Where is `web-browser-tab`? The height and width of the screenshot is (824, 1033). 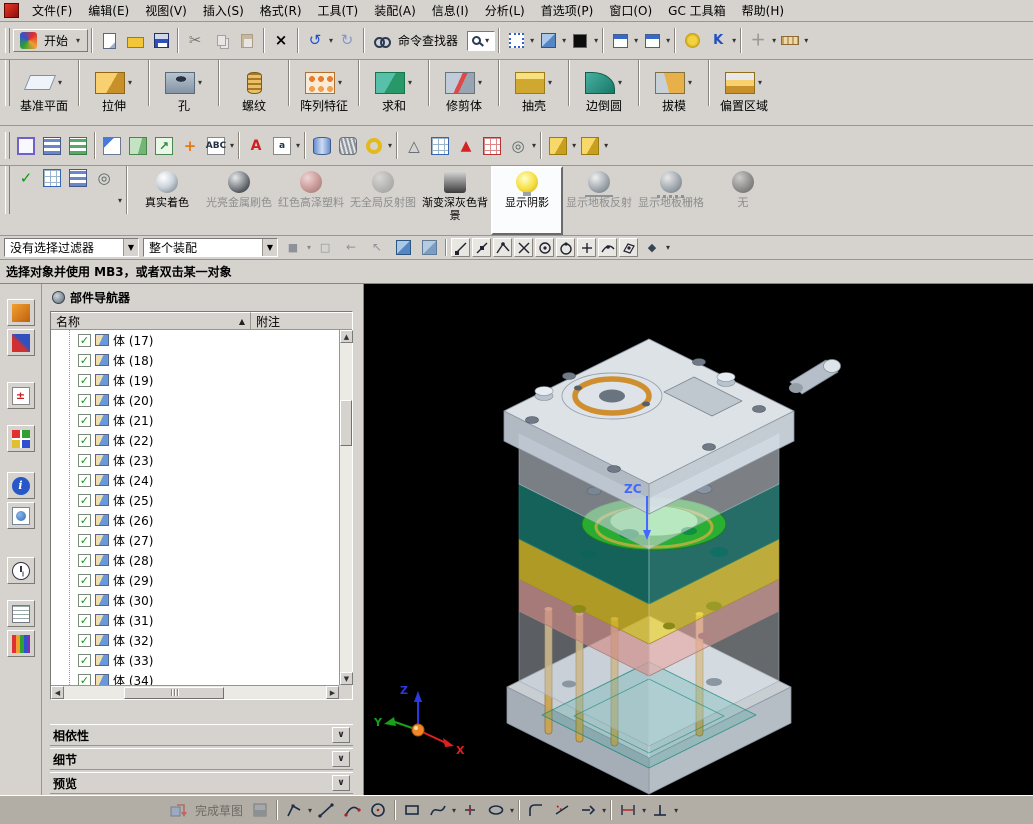 web-browser-tab is located at coordinates (20, 515).